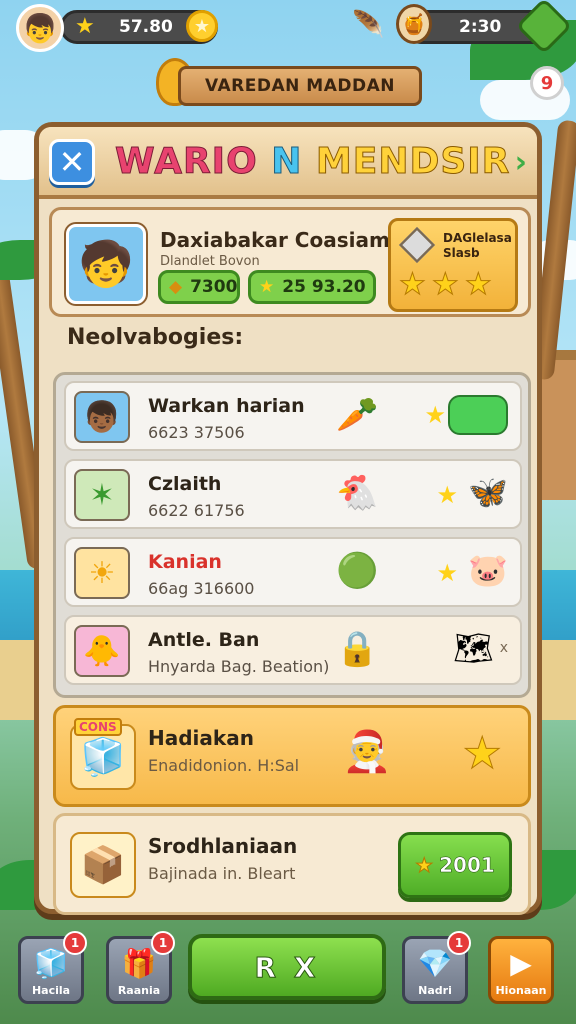  I want to click on gem-cube-icon: 🧊, so click(103, 757).